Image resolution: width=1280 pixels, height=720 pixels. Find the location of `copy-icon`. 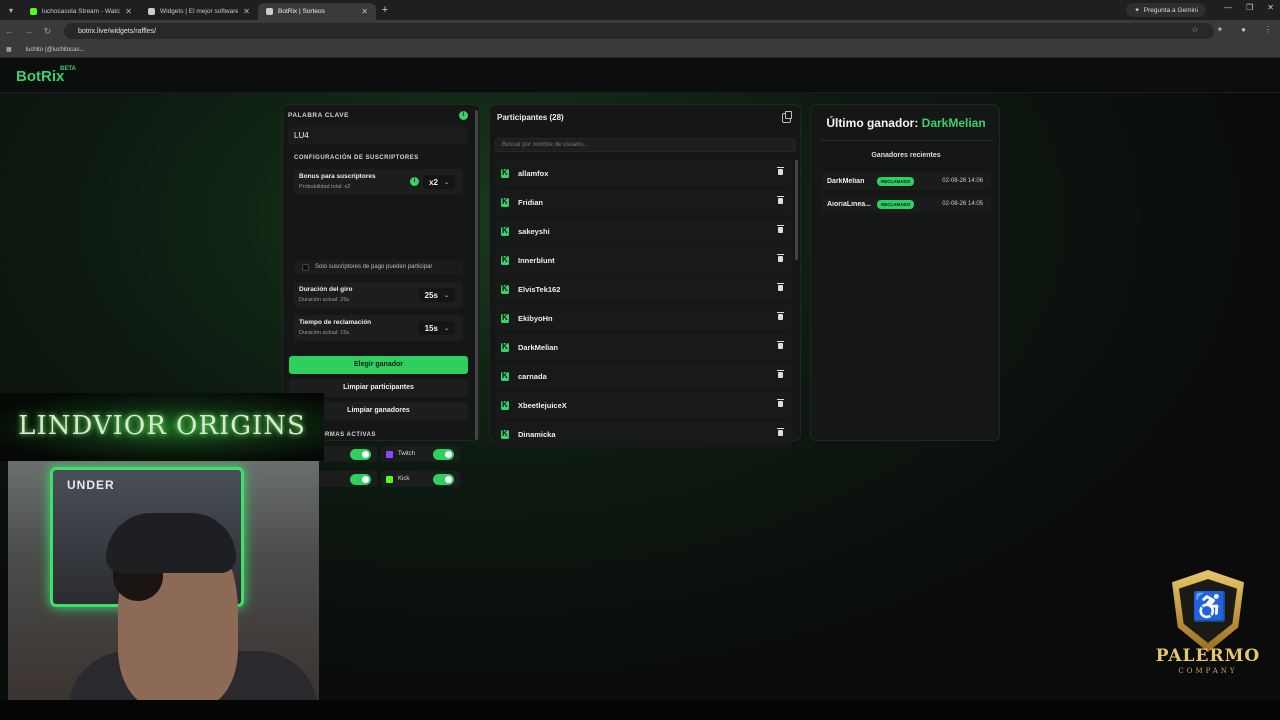

copy-icon is located at coordinates (787, 117).